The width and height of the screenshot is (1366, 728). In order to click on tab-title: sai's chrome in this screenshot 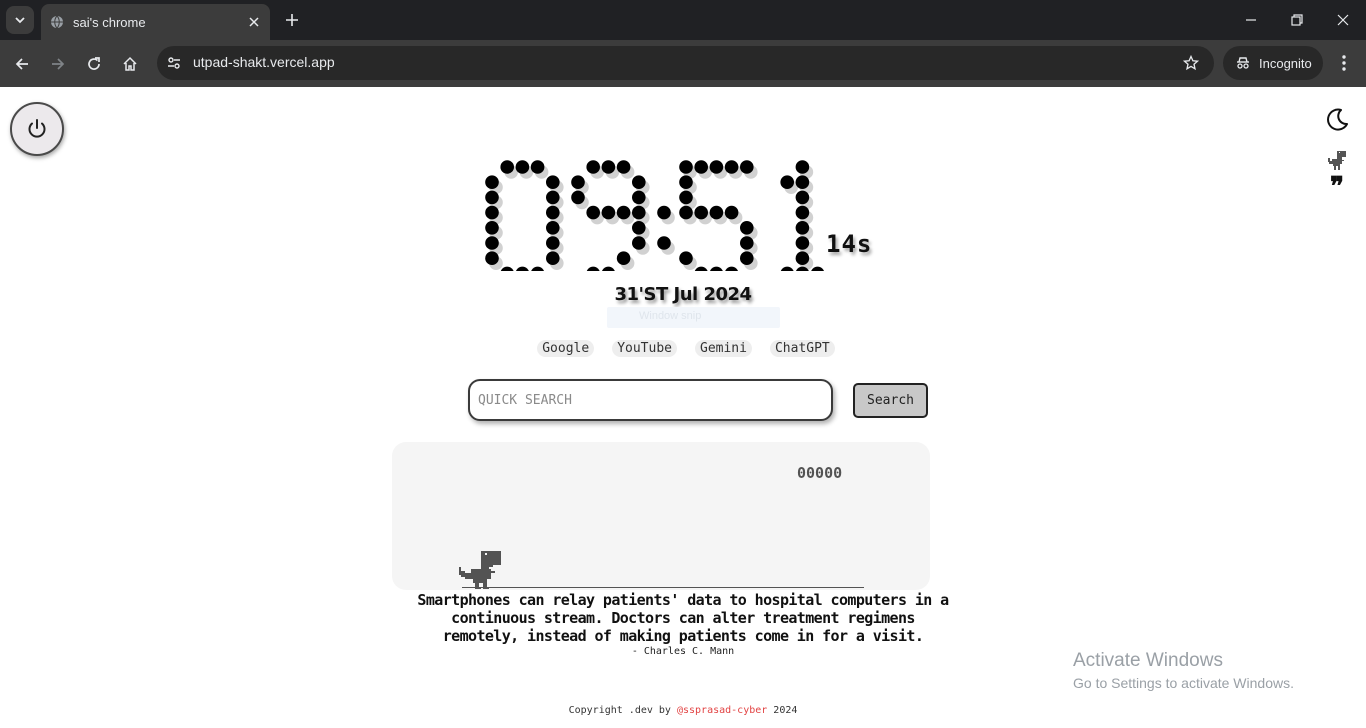, I will do `click(109, 22)`.